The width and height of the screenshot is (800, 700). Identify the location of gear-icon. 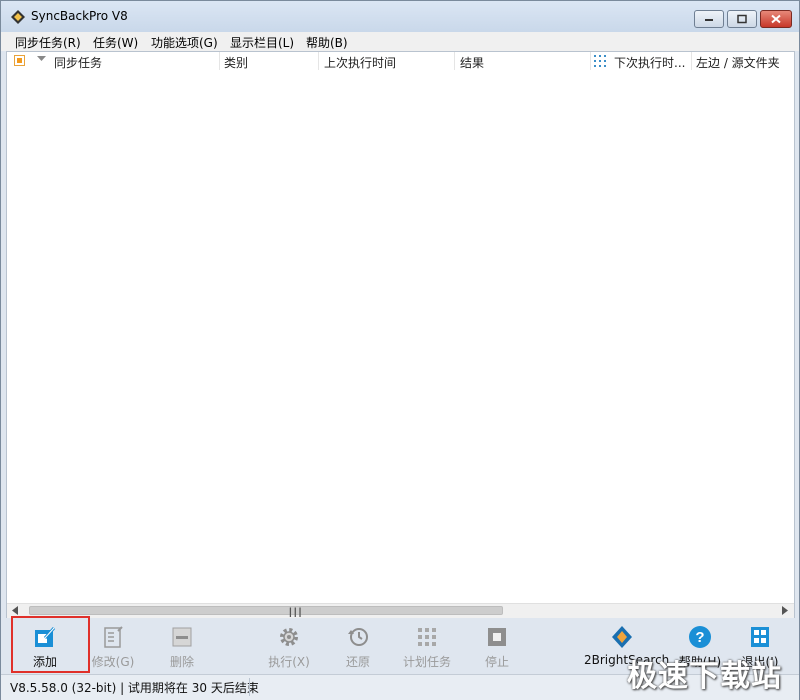
(289, 637).